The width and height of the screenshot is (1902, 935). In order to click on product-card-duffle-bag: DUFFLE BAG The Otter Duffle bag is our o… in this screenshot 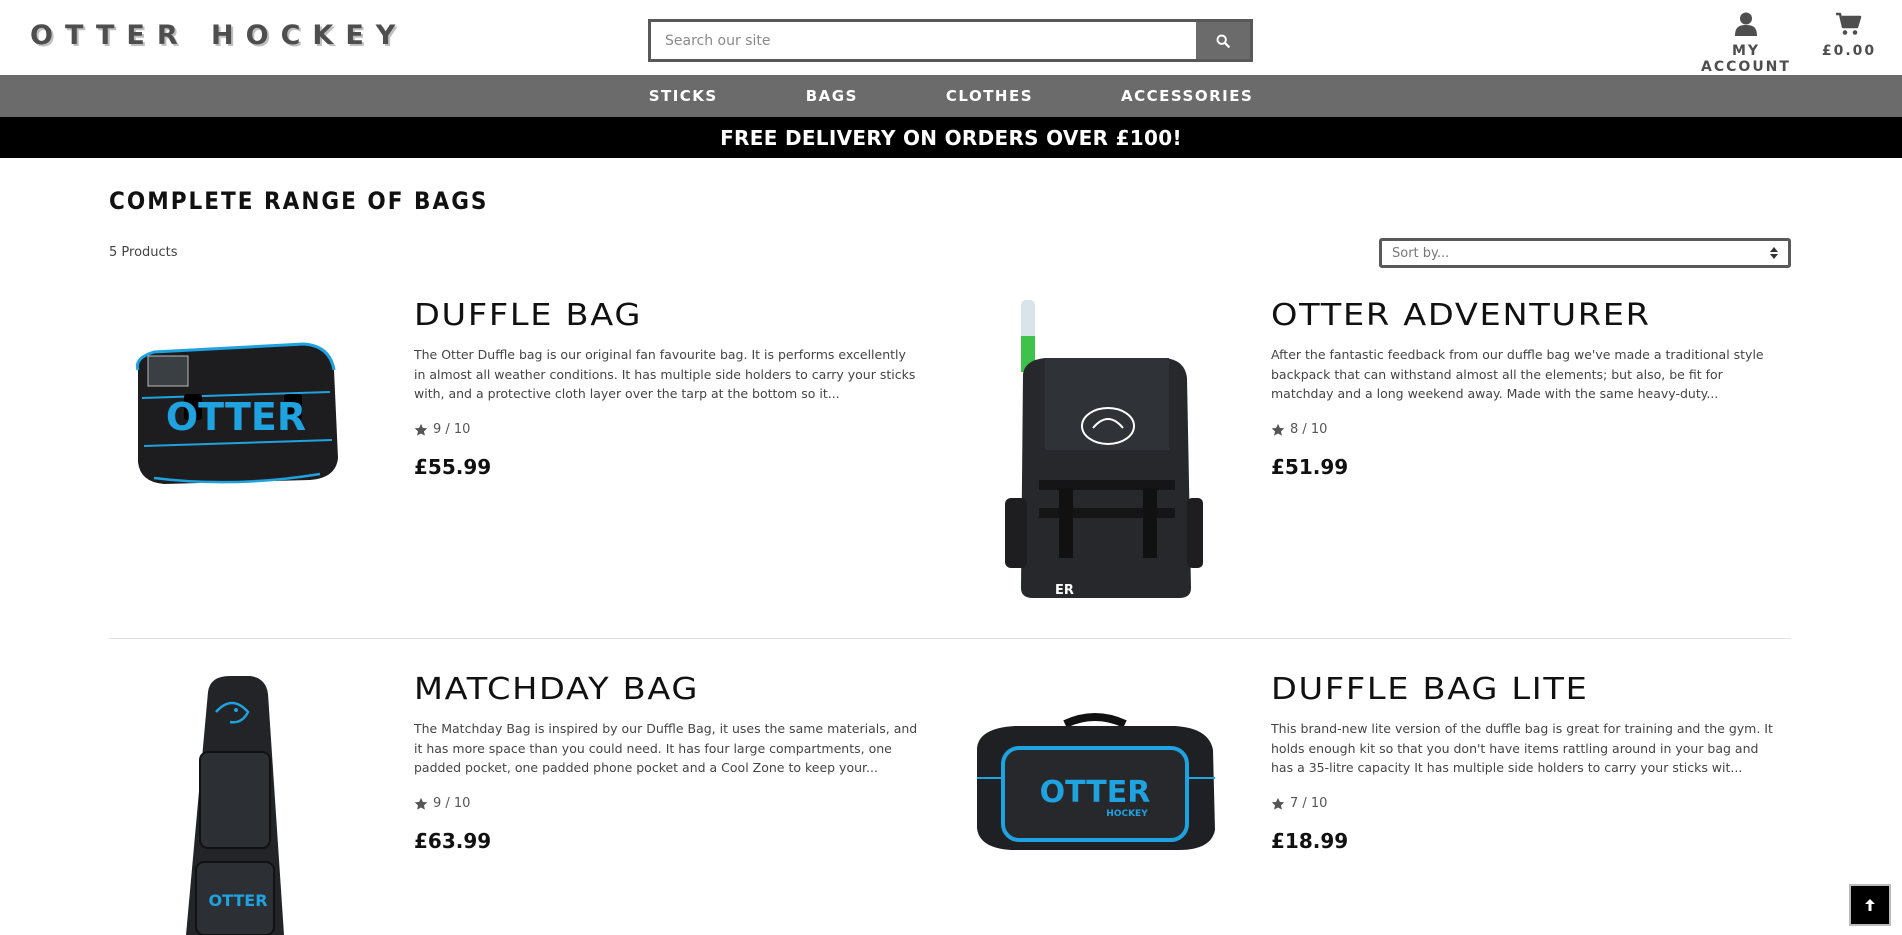, I will do `click(674, 388)`.